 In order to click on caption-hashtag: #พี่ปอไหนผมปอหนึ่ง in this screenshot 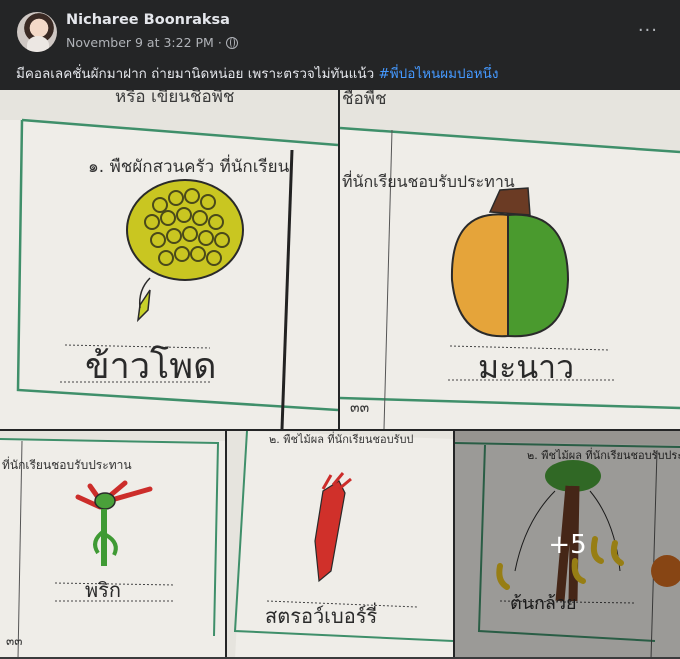, I will do `click(438, 74)`.